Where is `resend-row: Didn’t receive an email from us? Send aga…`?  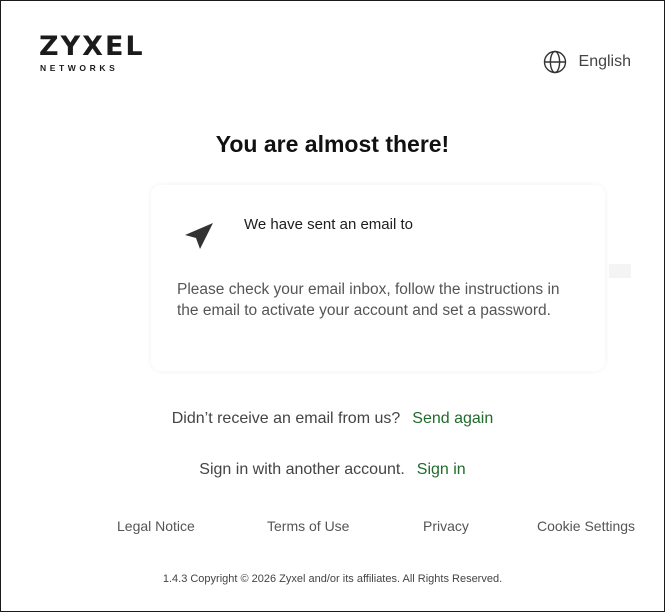
resend-row: Didn’t receive an email from us? Send aga… is located at coordinates (332, 419).